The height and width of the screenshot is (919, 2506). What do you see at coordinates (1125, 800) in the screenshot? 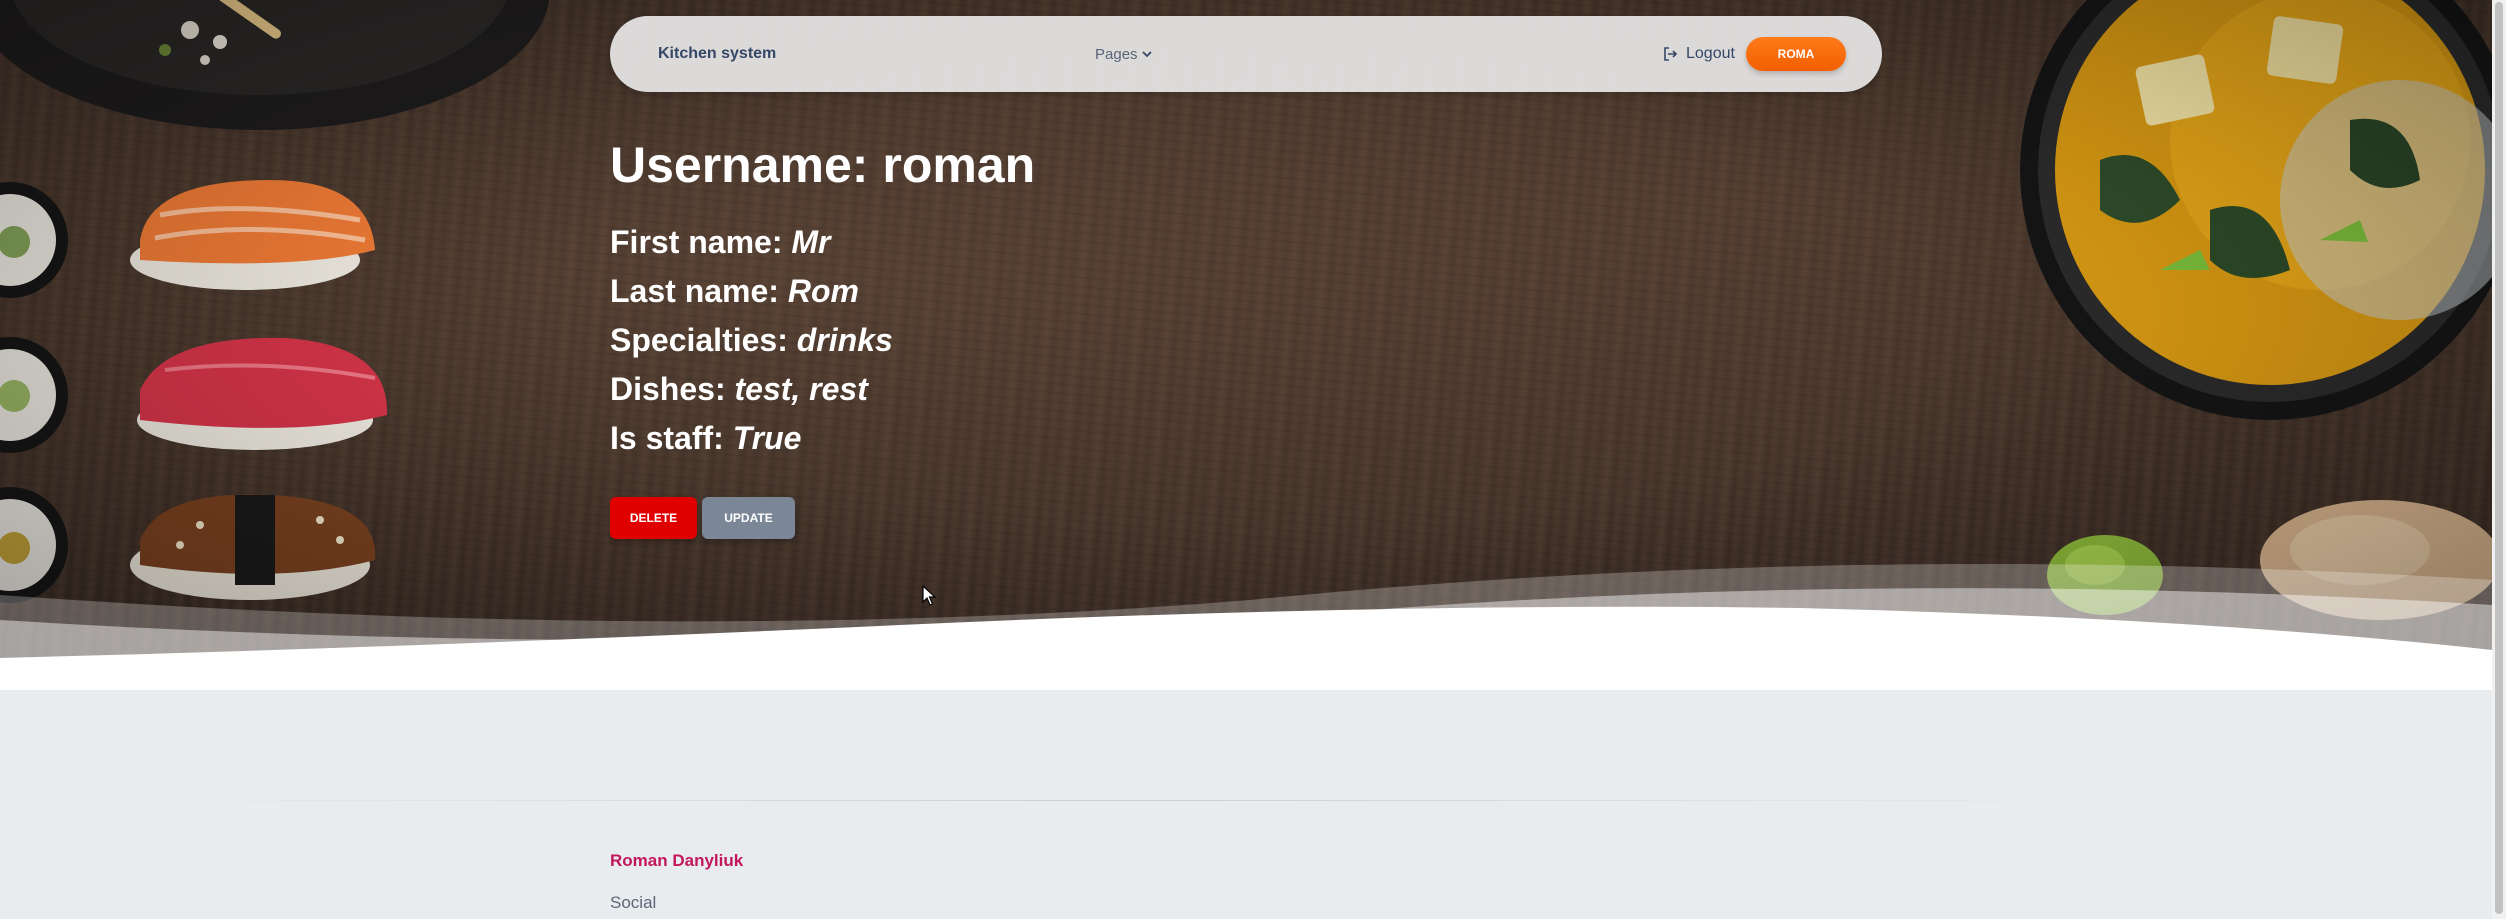
I see `footer-divider` at bounding box center [1125, 800].